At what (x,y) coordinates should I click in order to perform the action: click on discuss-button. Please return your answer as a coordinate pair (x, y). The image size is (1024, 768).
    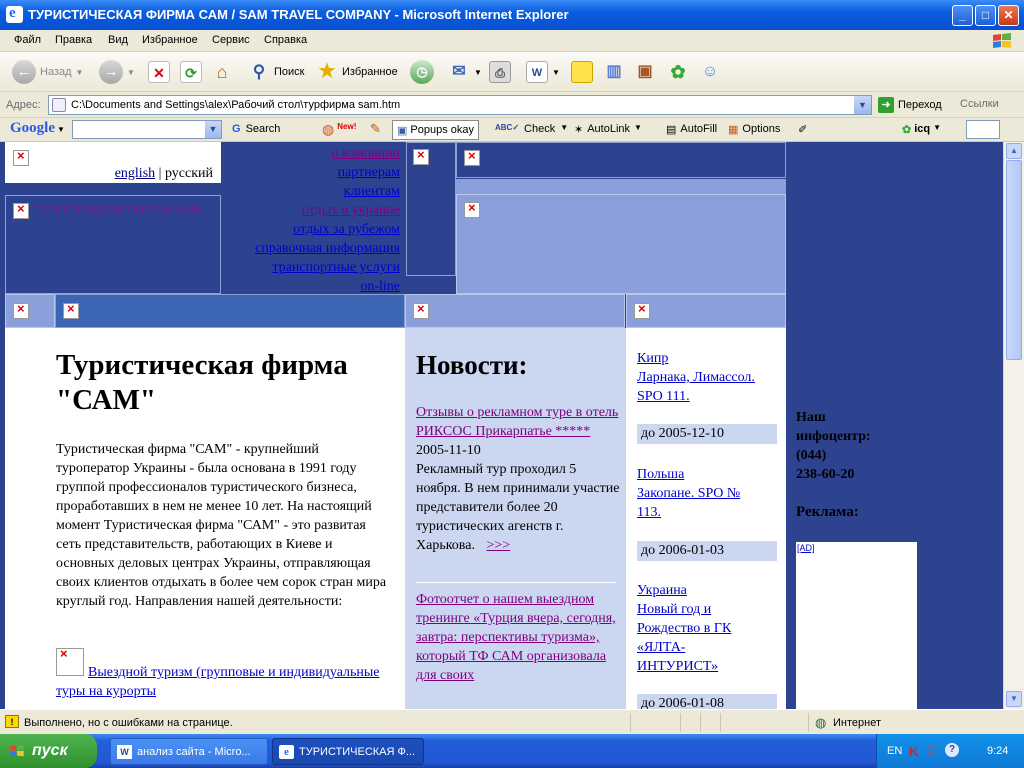
    Looking at the image, I should click on (582, 72).